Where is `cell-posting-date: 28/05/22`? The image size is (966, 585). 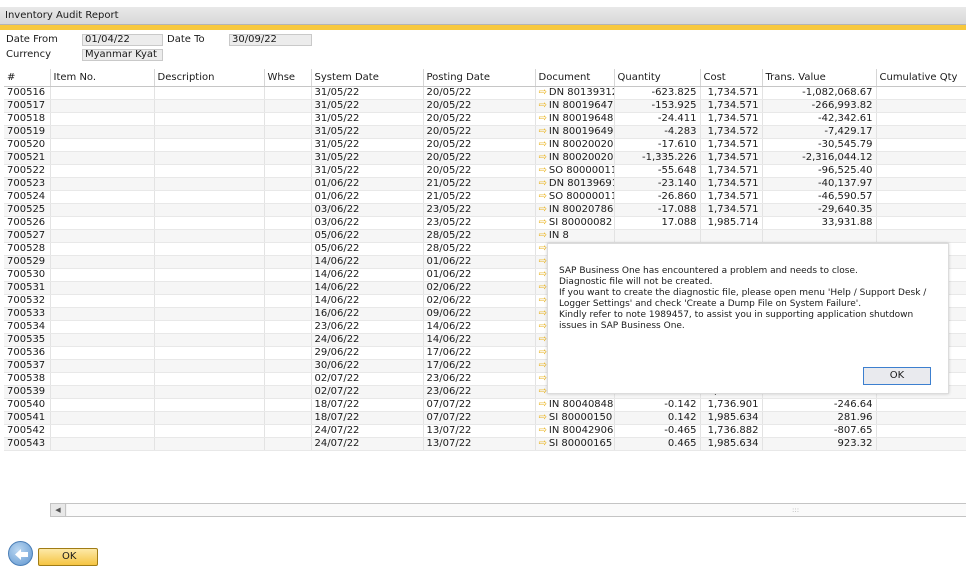 cell-posting-date: 28/05/22 is located at coordinates (479, 249).